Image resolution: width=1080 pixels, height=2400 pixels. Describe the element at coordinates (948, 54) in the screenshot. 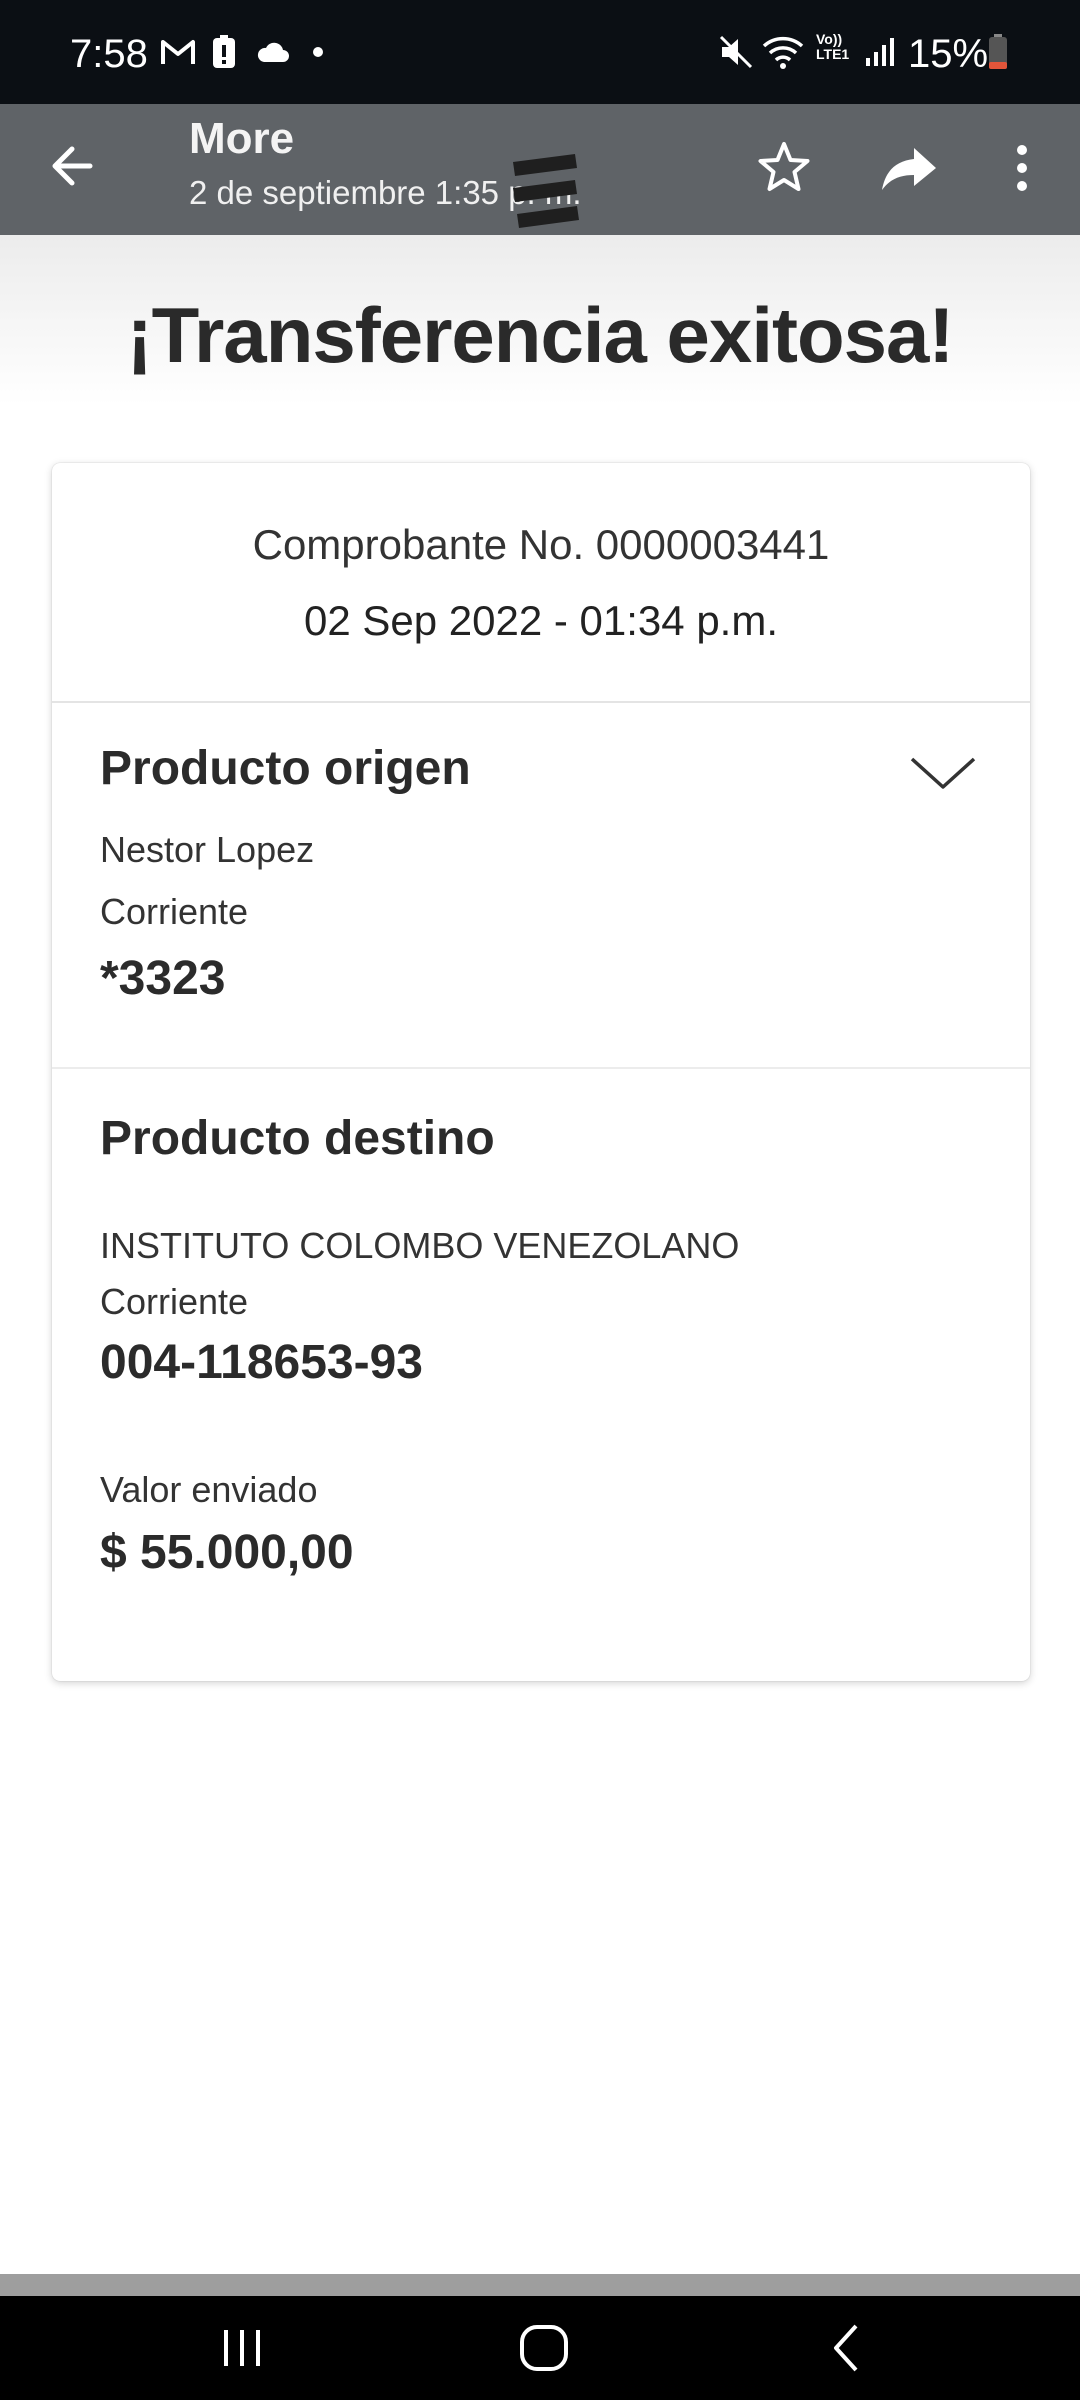

I see `battery-percent: 15%` at that location.